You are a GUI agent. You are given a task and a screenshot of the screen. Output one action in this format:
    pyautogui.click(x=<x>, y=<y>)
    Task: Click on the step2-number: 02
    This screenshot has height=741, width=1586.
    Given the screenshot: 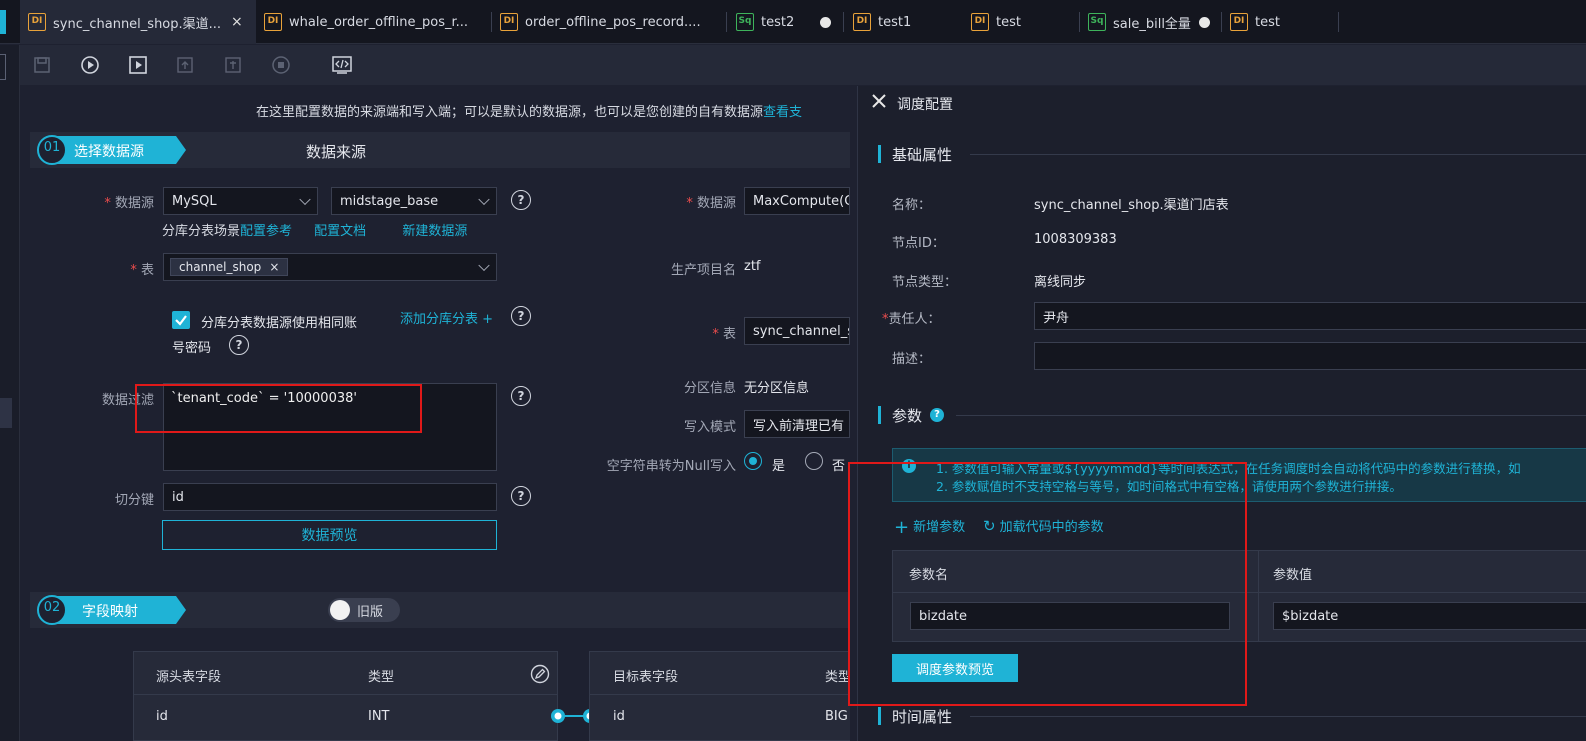 What is the action you would take?
    pyautogui.click(x=52, y=607)
    